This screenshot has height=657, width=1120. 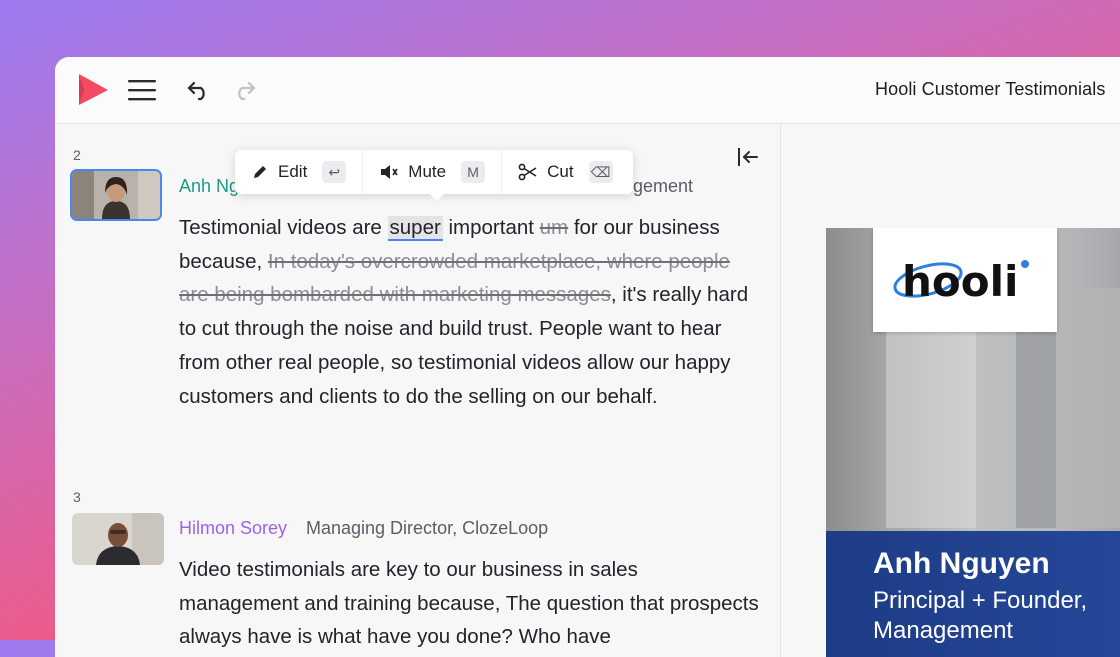 What do you see at coordinates (77, 497) in the screenshot?
I see `segment-number: 3` at bounding box center [77, 497].